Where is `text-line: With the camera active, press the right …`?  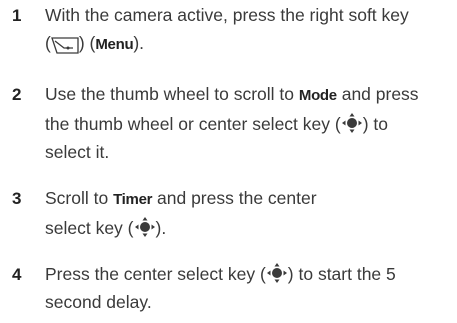
text-line: With the camera active, press the right … is located at coordinates (250, 15).